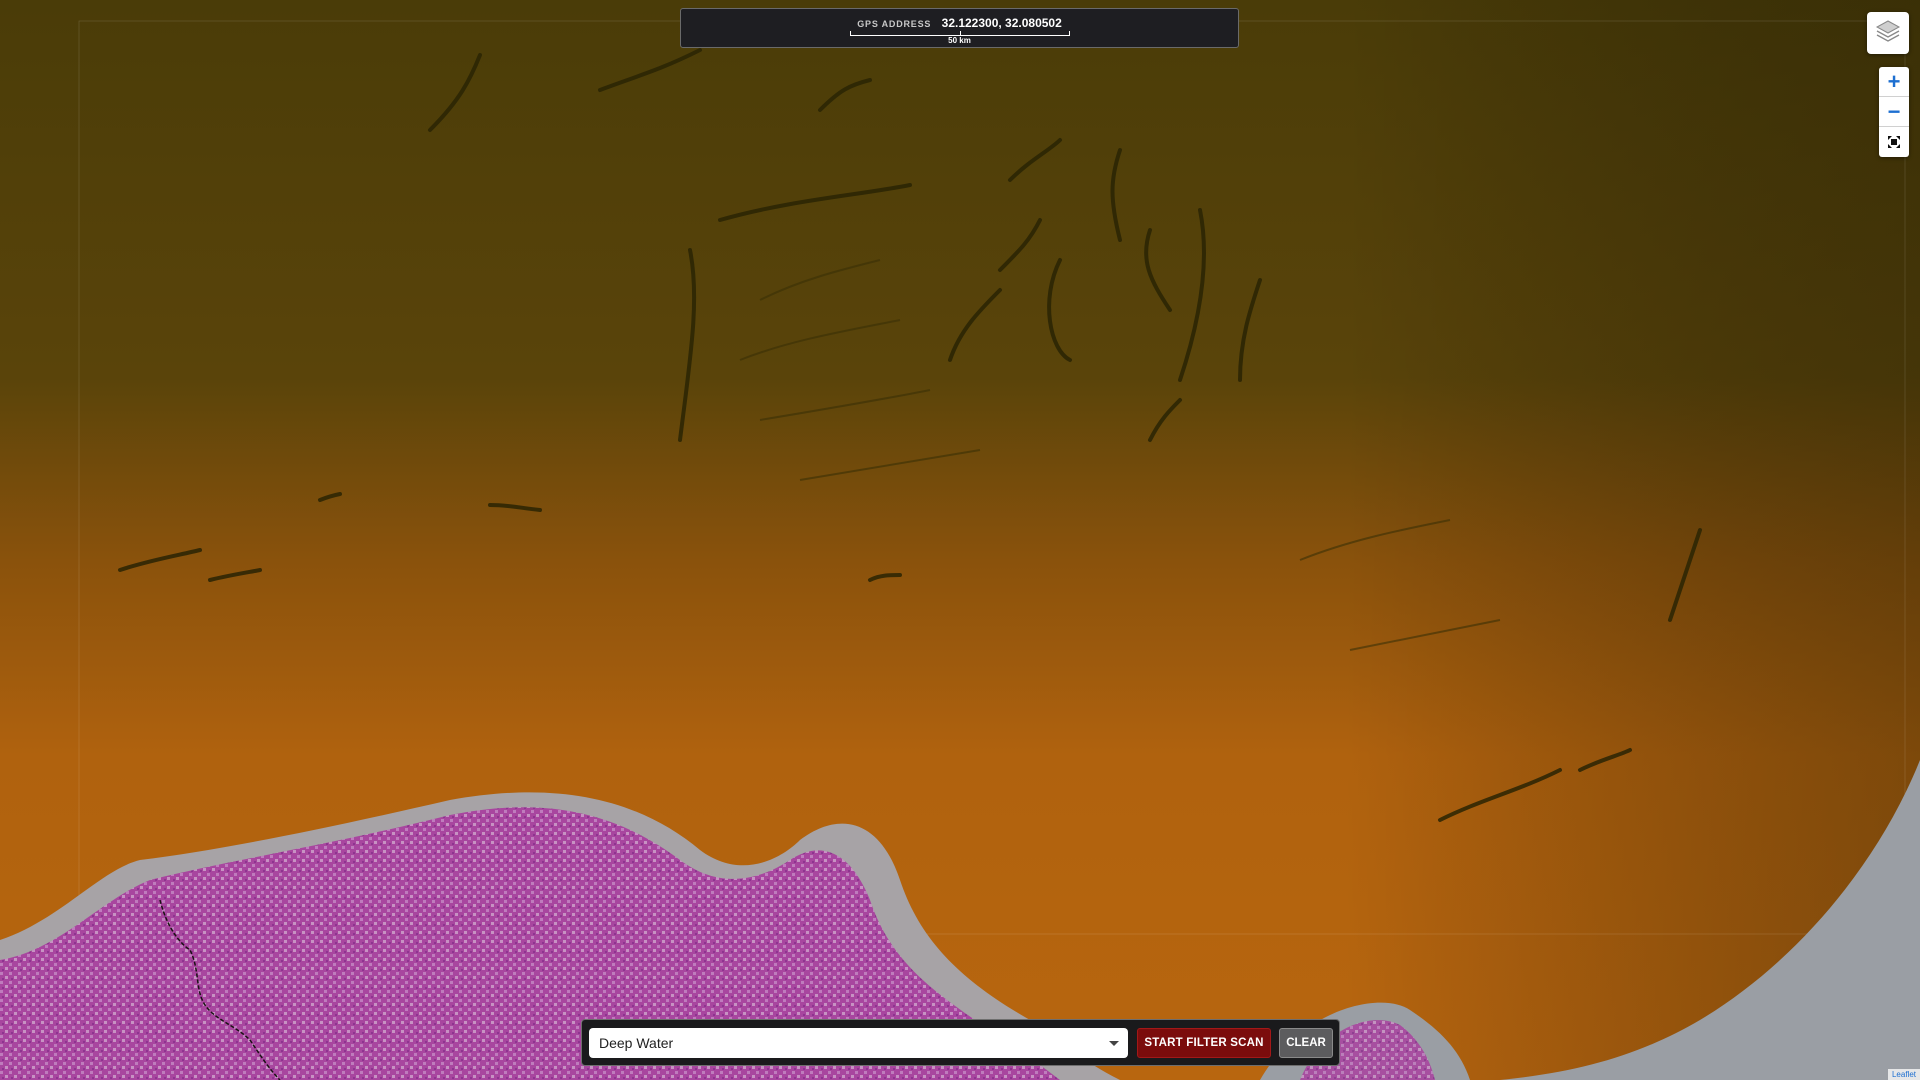 Image resolution: width=1920 pixels, height=1080 pixels. What do you see at coordinates (894, 24) in the screenshot?
I see `gps-label: GPS ADDRESS` at bounding box center [894, 24].